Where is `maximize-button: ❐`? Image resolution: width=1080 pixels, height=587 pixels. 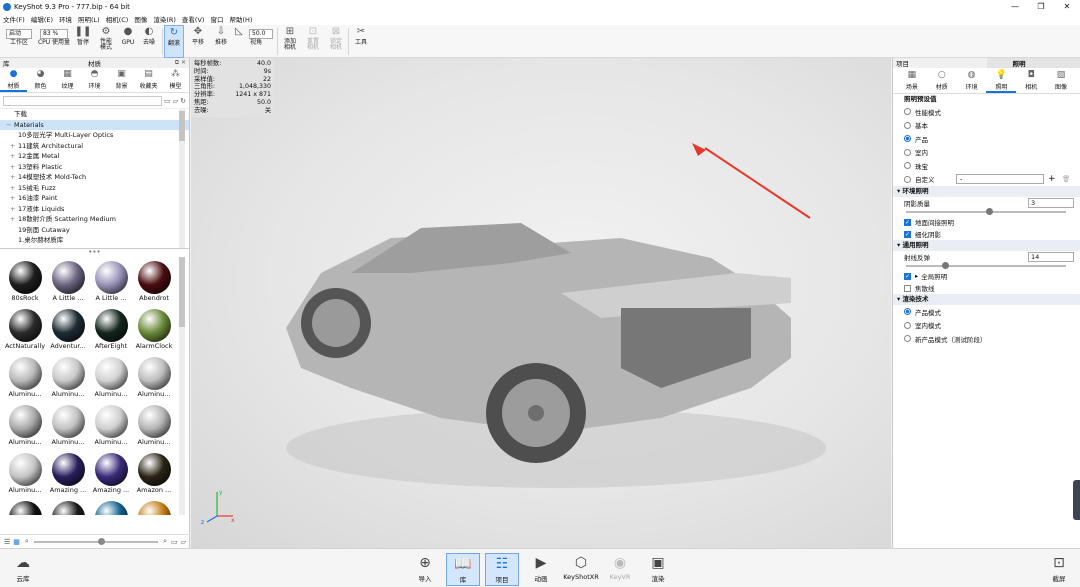 maximize-button: ❐ is located at coordinates (1041, 6).